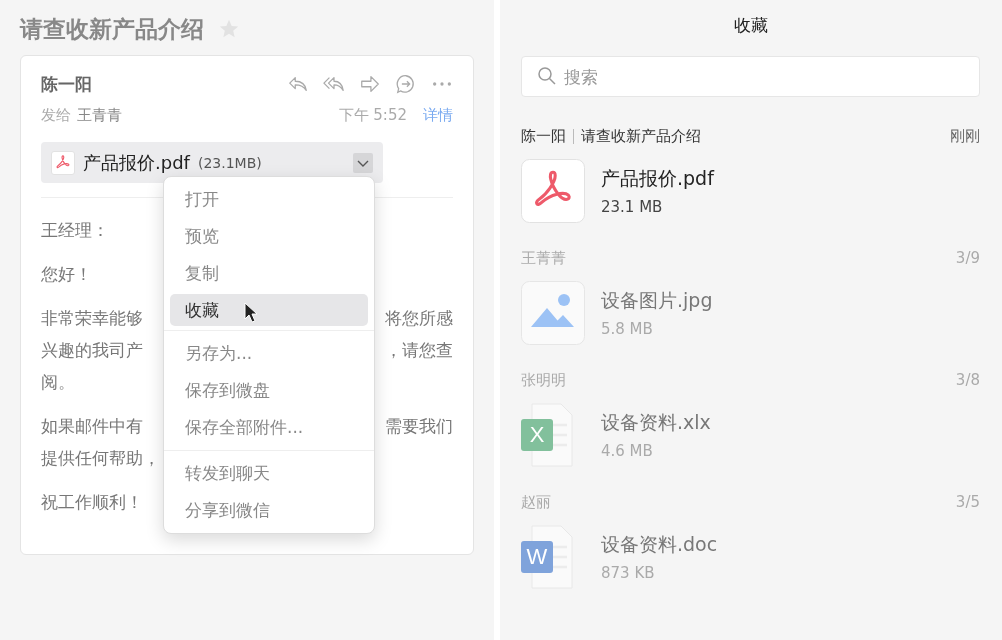 The width and height of the screenshot is (1002, 640). What do you see at coordinates (372, 115) in the screenshot?
I see `mail-time: 下午 5:52` at bounding box center [372, 115].